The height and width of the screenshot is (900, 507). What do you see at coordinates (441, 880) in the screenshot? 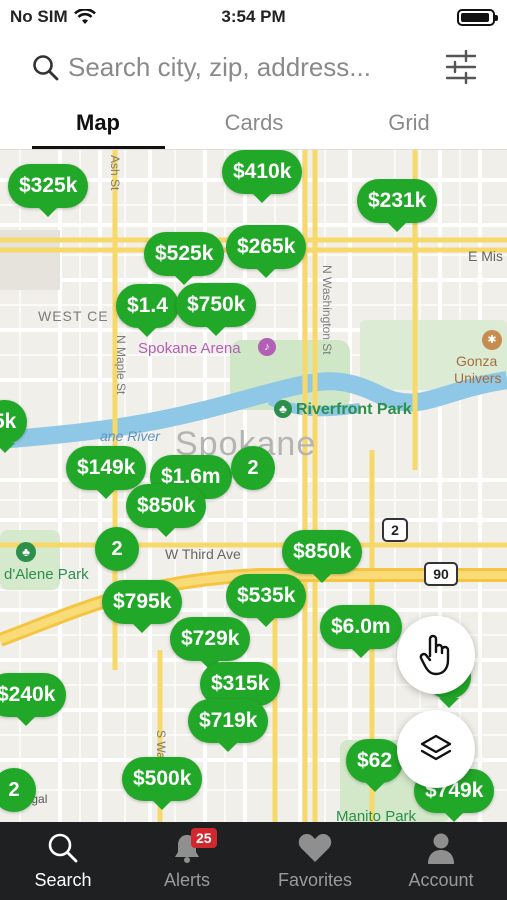
I see `nav-account-label: Account` at bounding box center [441, 880].